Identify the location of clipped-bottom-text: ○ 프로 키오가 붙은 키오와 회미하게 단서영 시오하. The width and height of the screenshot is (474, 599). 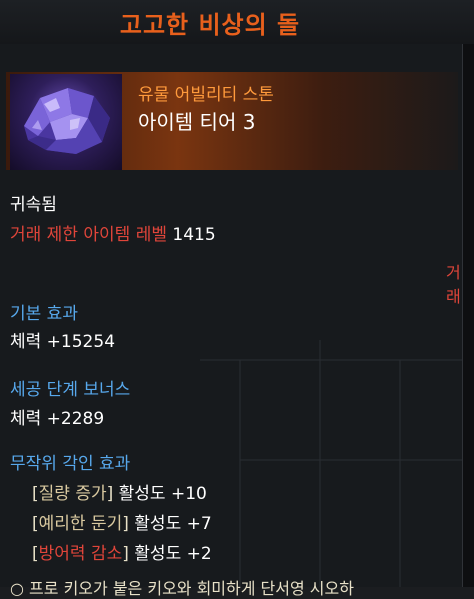
(182, 588).